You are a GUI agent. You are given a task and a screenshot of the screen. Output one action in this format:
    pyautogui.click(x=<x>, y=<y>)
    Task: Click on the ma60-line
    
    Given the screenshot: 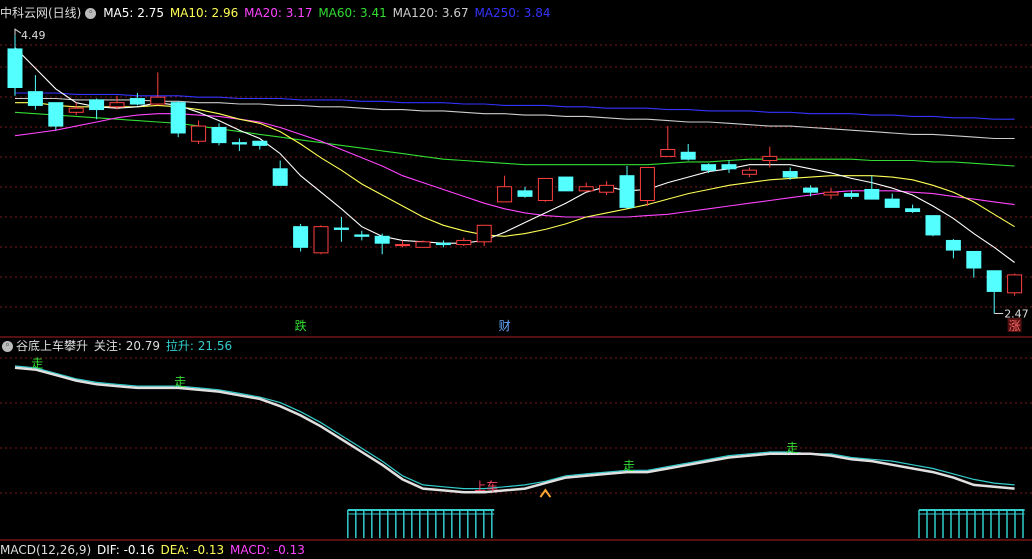 What is the action you would take?
    pyautogui.click(x=514, y=139)
    